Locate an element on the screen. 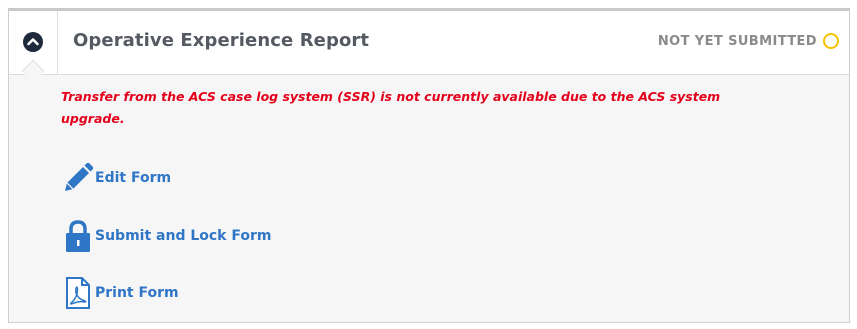  print-form-link: Print Form is located at coordinates (120, 293).